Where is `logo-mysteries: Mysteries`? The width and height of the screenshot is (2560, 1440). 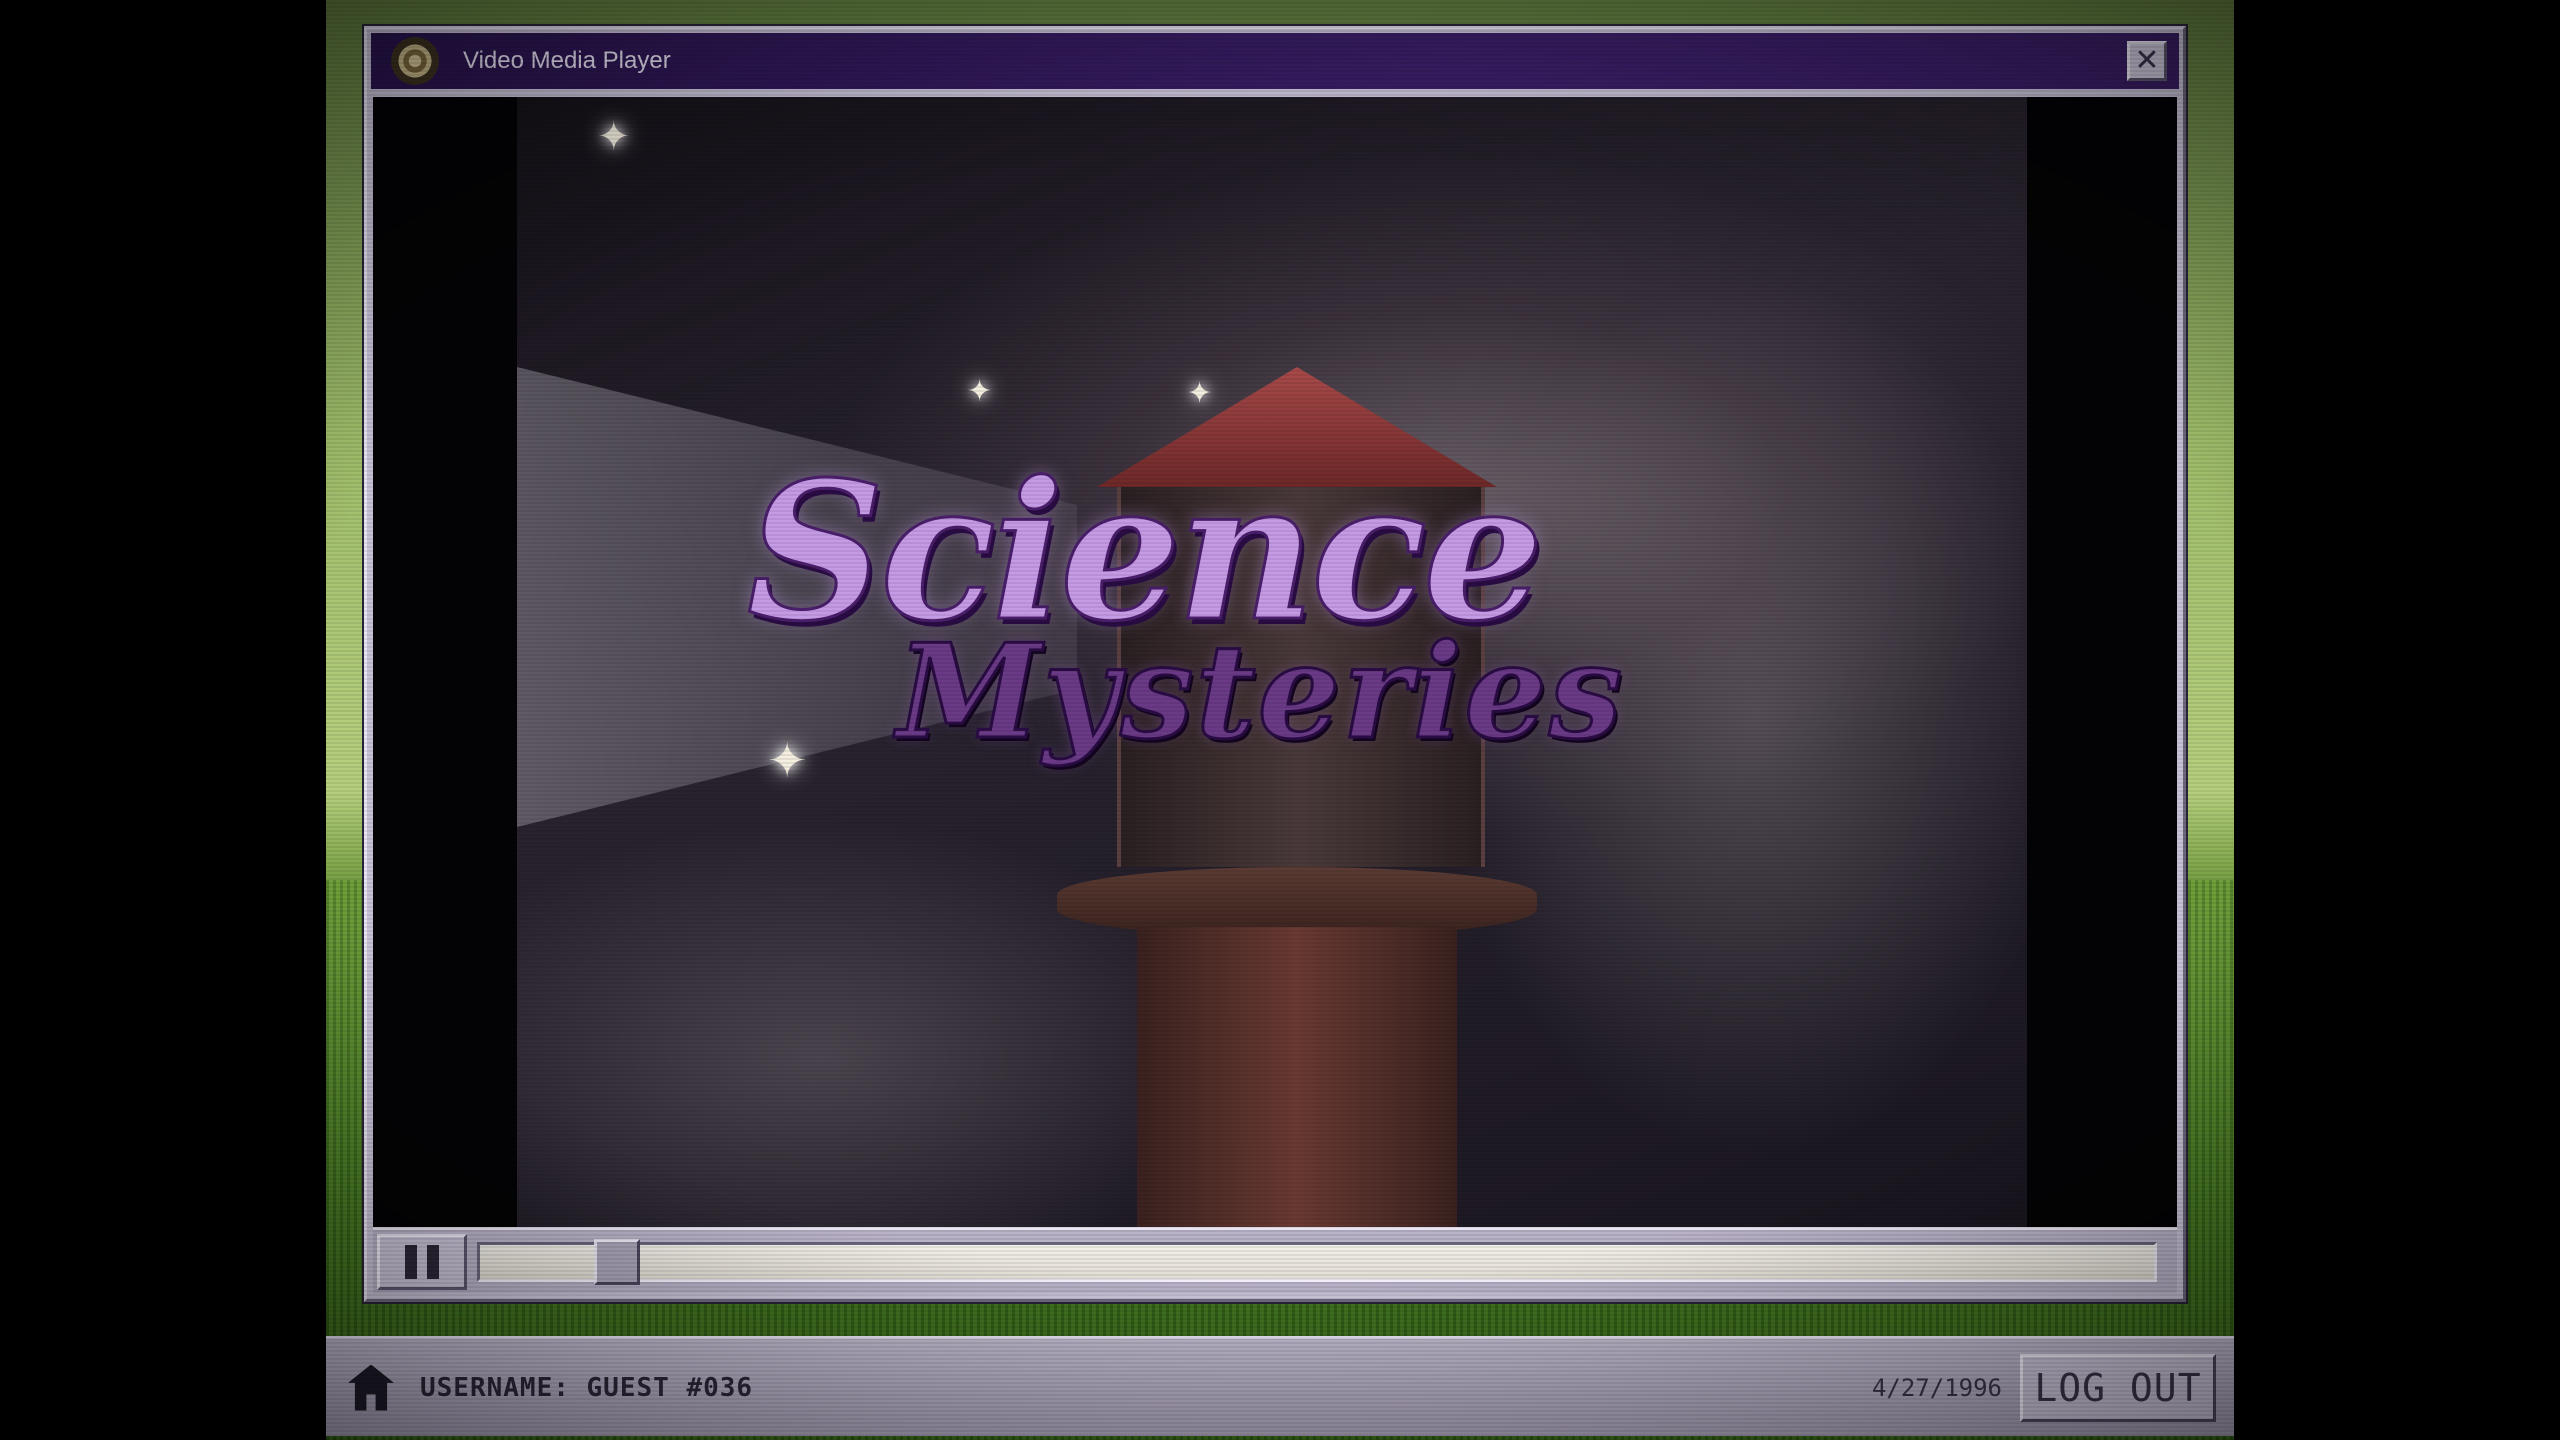
logo-mysteries: Mysteries is located at coordinates (1260, 691).